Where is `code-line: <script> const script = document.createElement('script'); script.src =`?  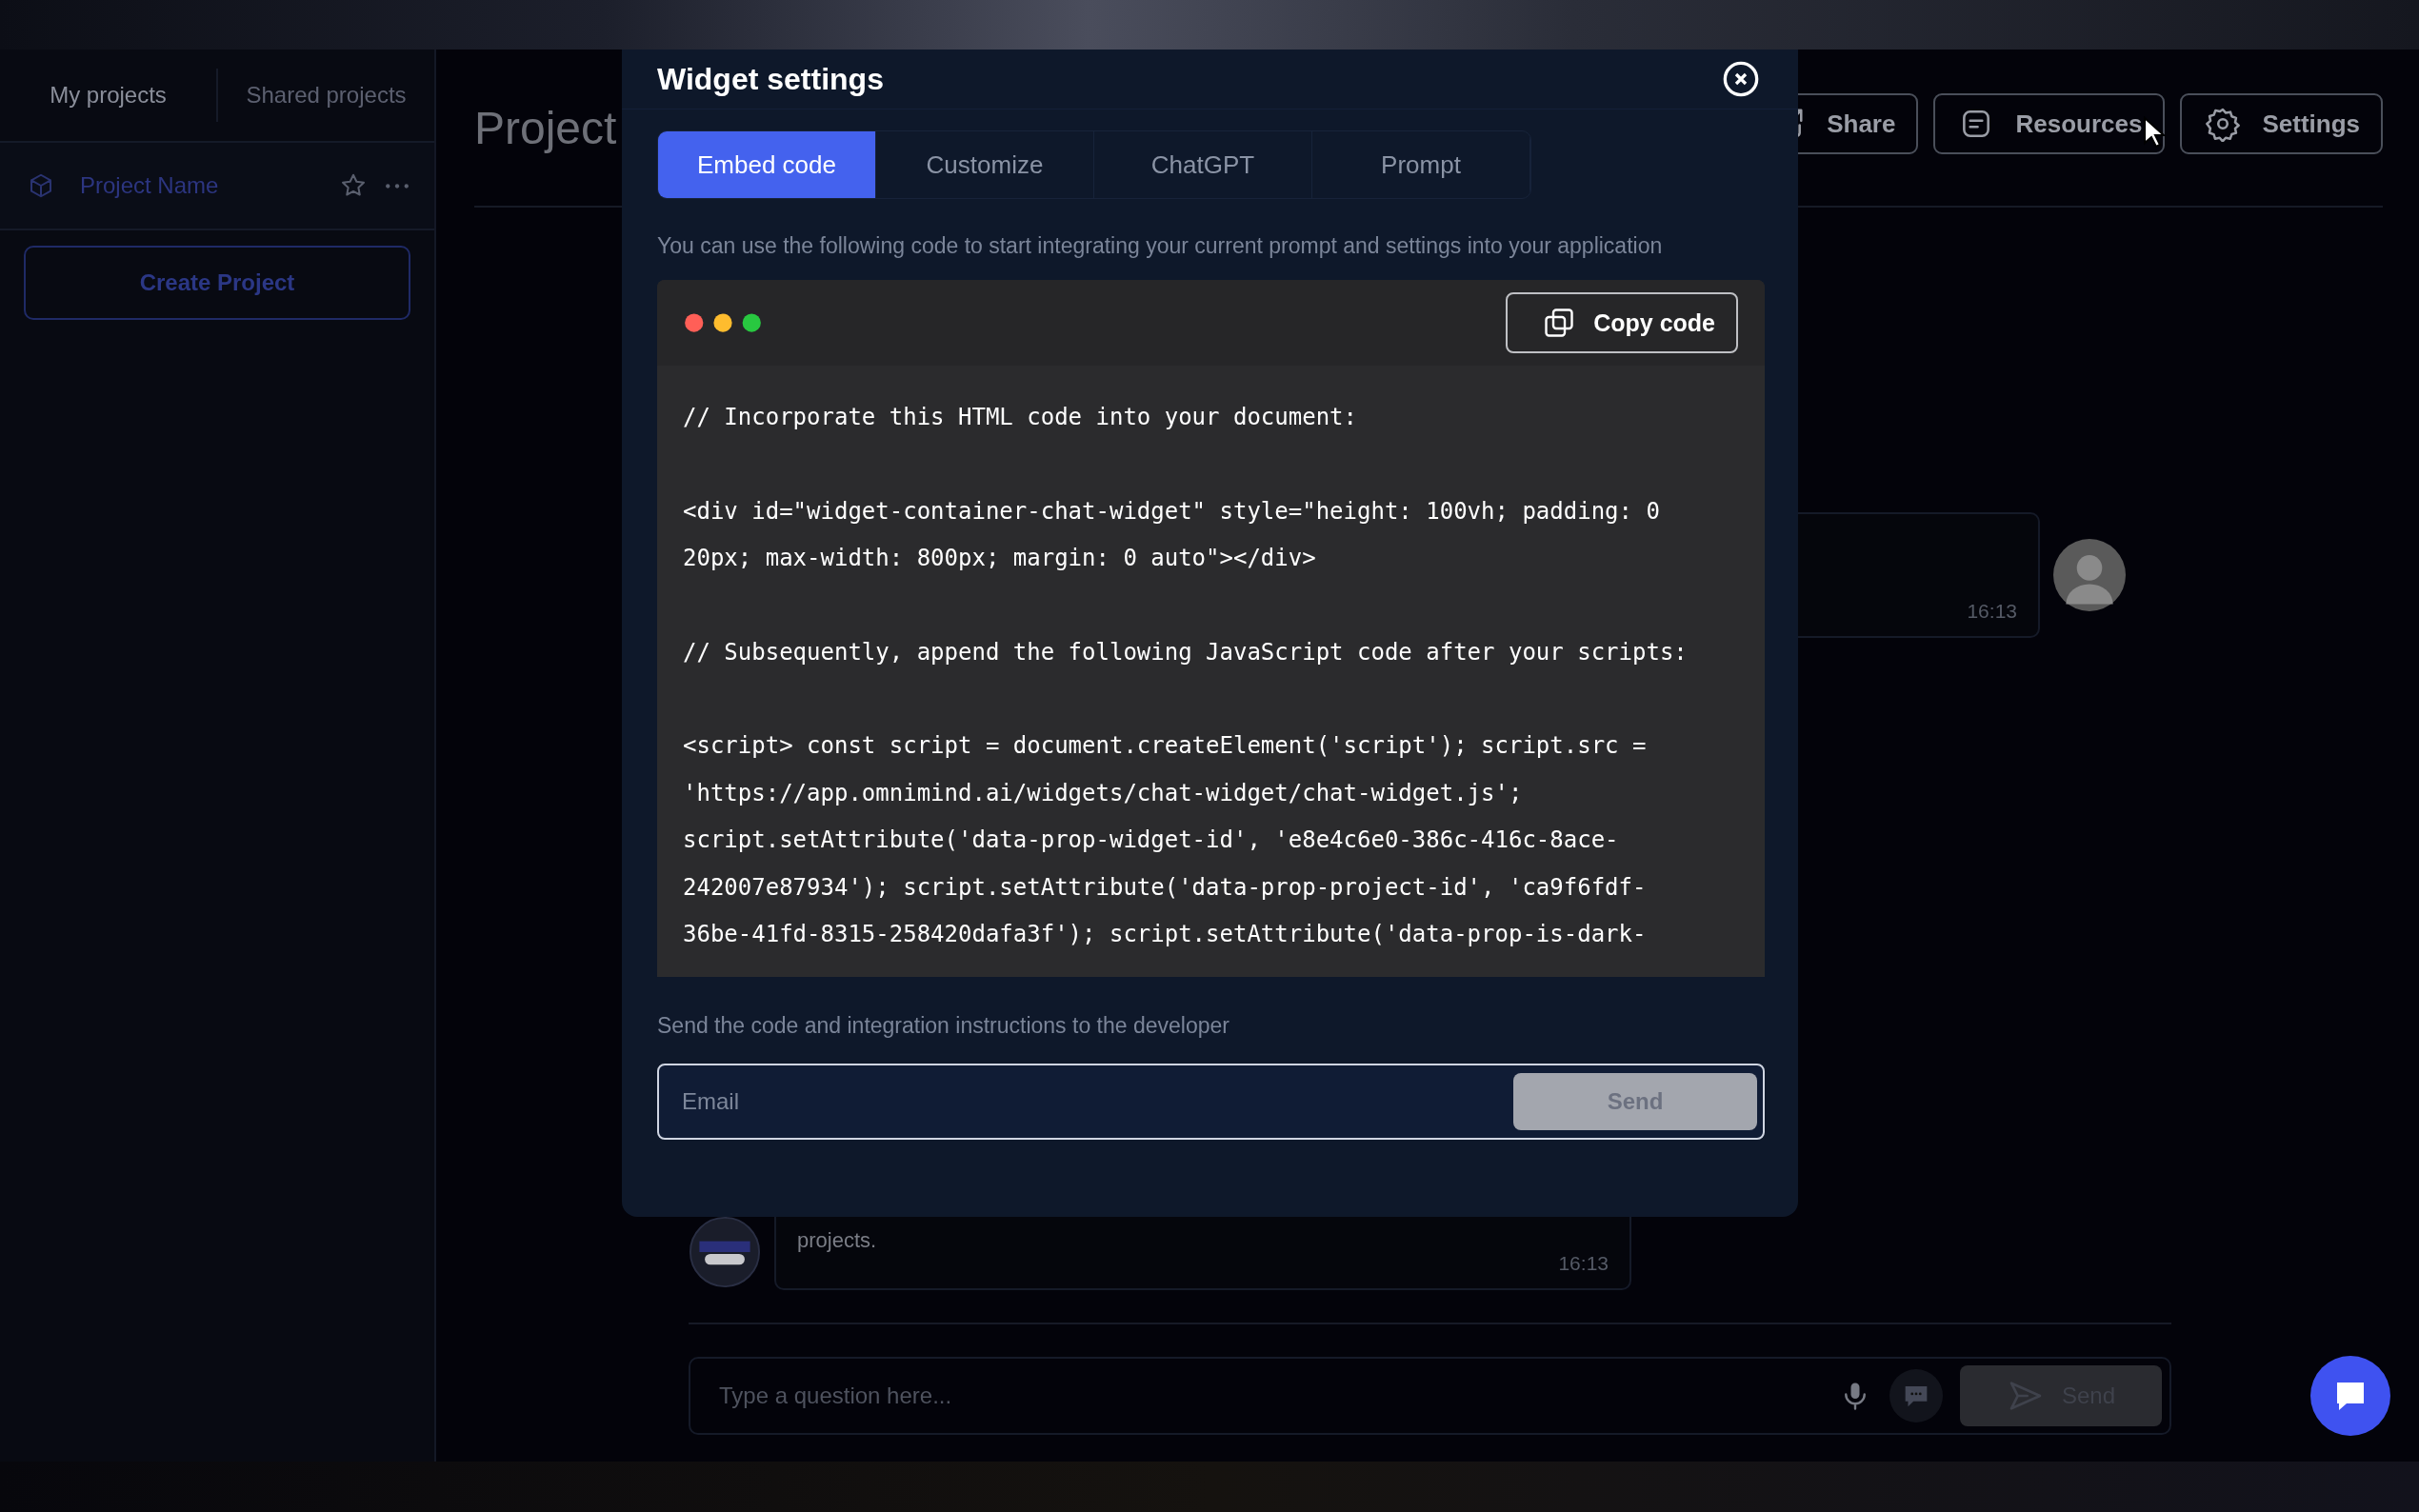 code-line: <script> const script = document.createElement('script'); script.src = is located at coordinates (1165, 746).